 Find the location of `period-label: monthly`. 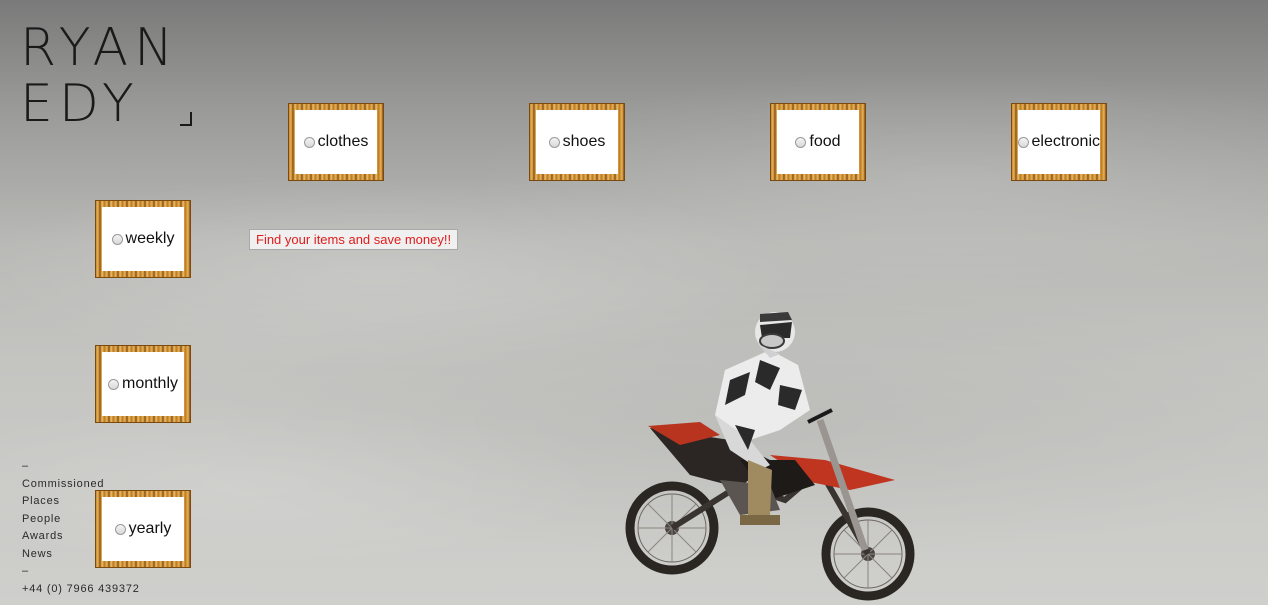

period-label: monthly is located at coordinates (150, 383).